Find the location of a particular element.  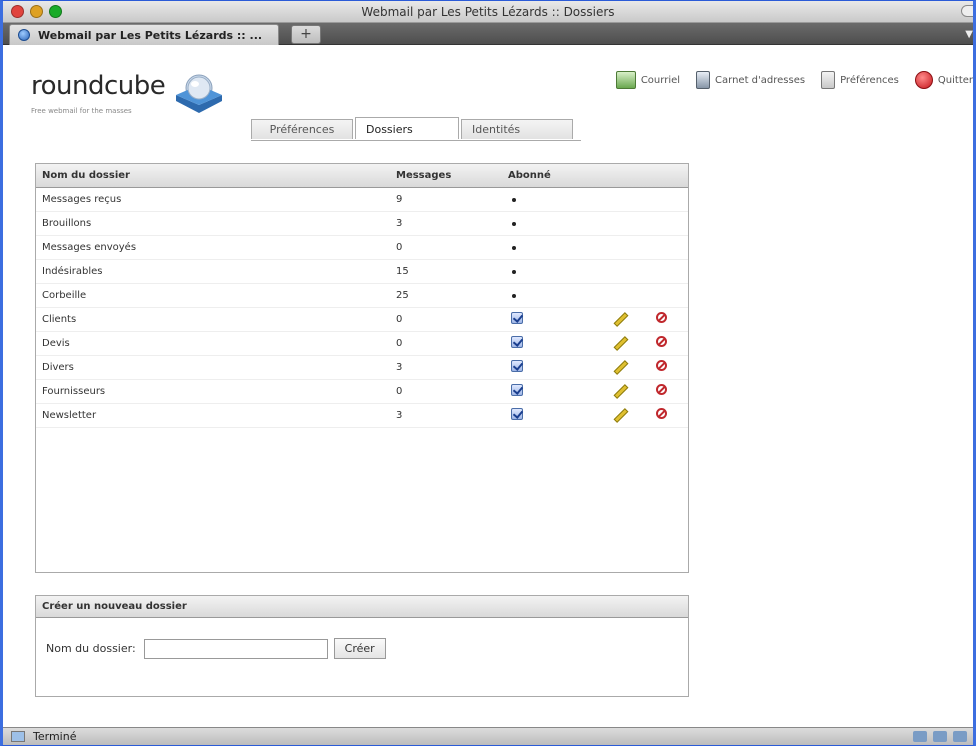

toolbar-toggle-button is located at coordinates (967, 11).